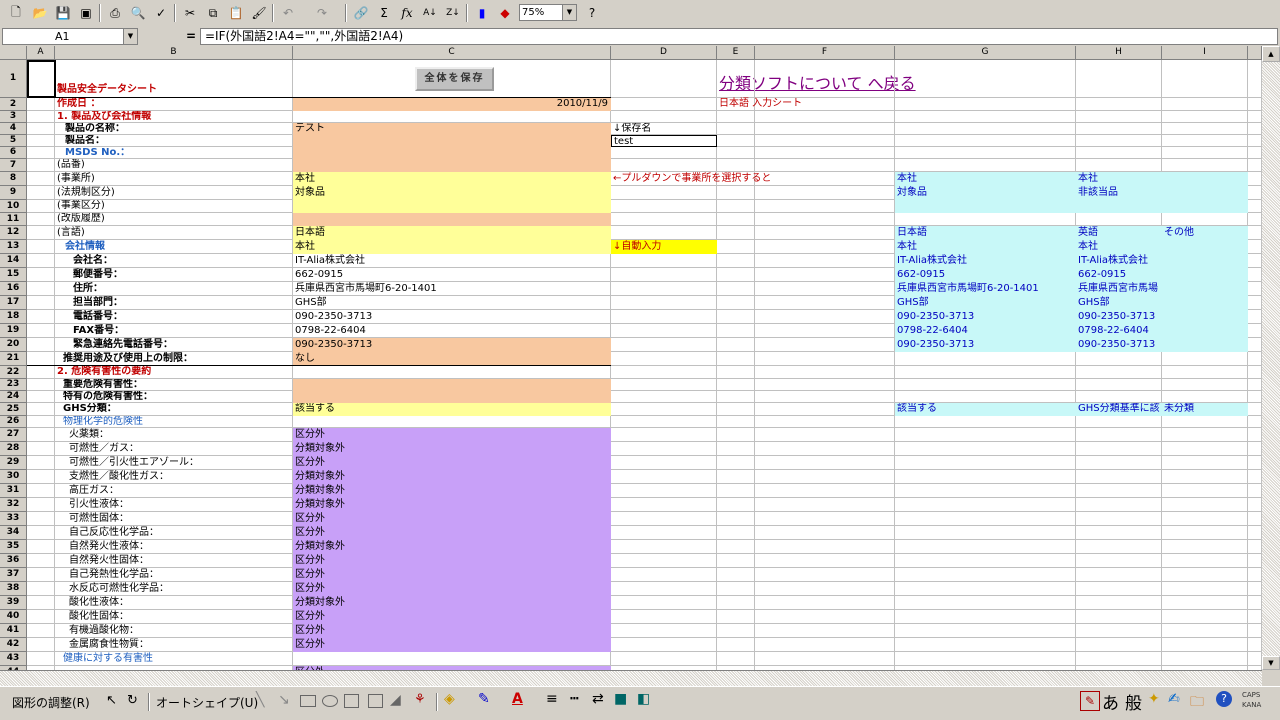 This screenshot has height=720, width=1280. I want to click on value-cell: 対象品, so click(452, 193).